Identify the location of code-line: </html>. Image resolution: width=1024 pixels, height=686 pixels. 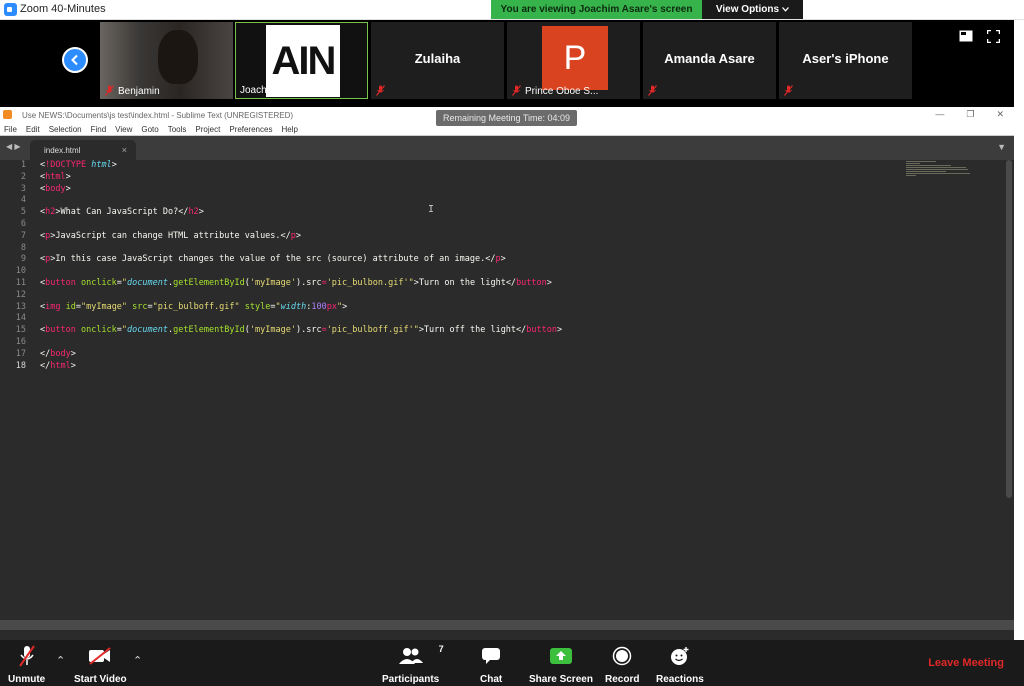
(58, 365).